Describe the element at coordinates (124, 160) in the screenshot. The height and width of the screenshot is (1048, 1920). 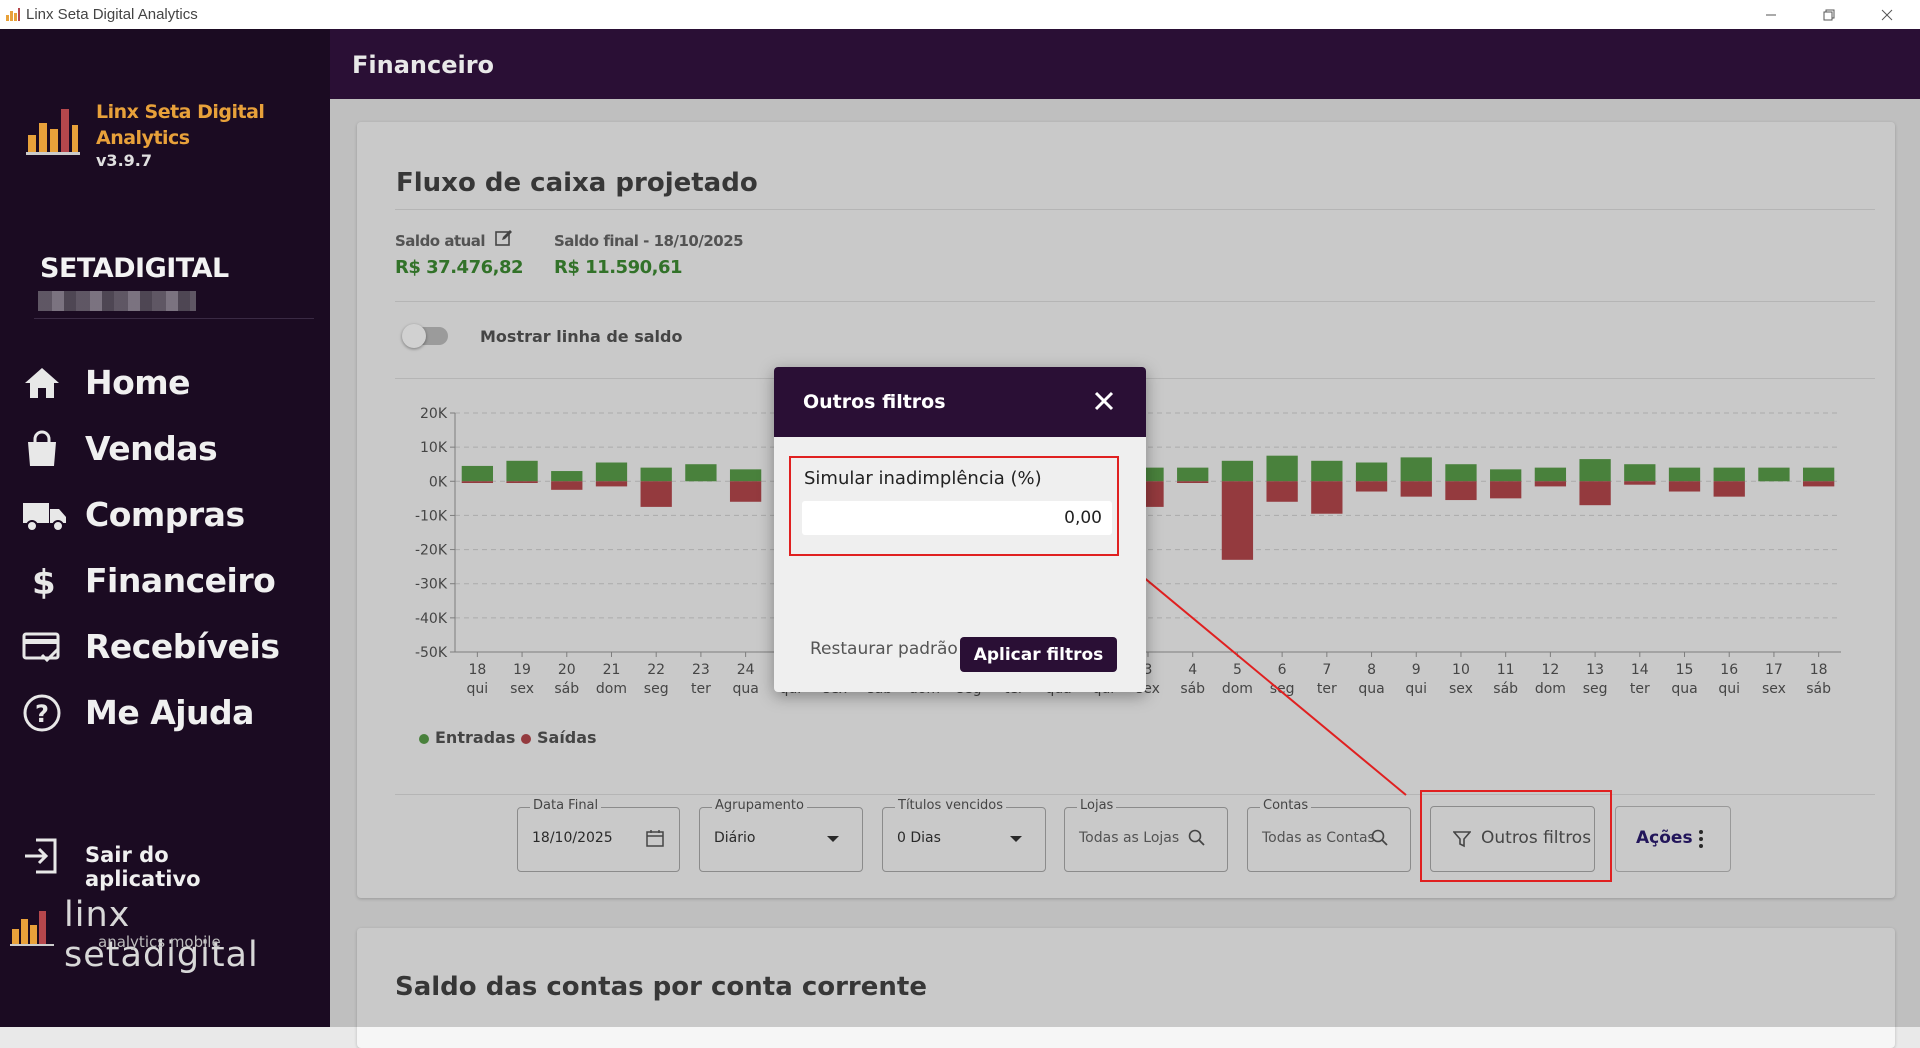
I see `app-version: v3.9.7` at that location.